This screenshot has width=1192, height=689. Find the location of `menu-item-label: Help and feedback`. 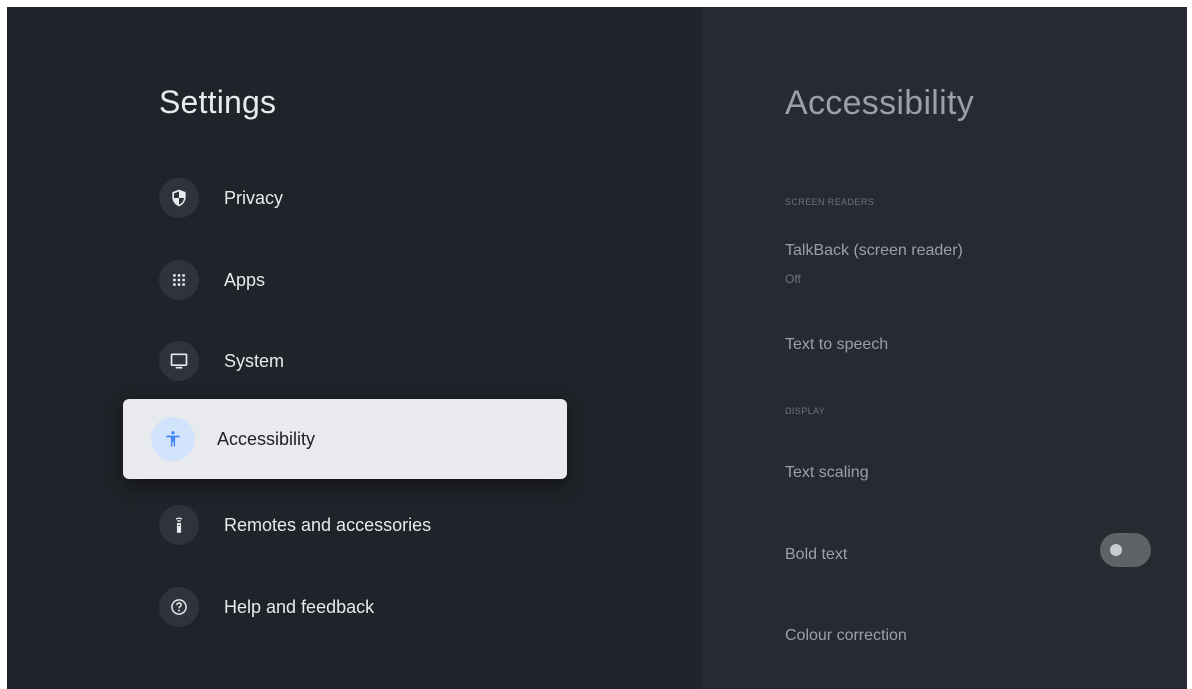

menu-item-label: Help and feedback is located at coordinates (299, 606).